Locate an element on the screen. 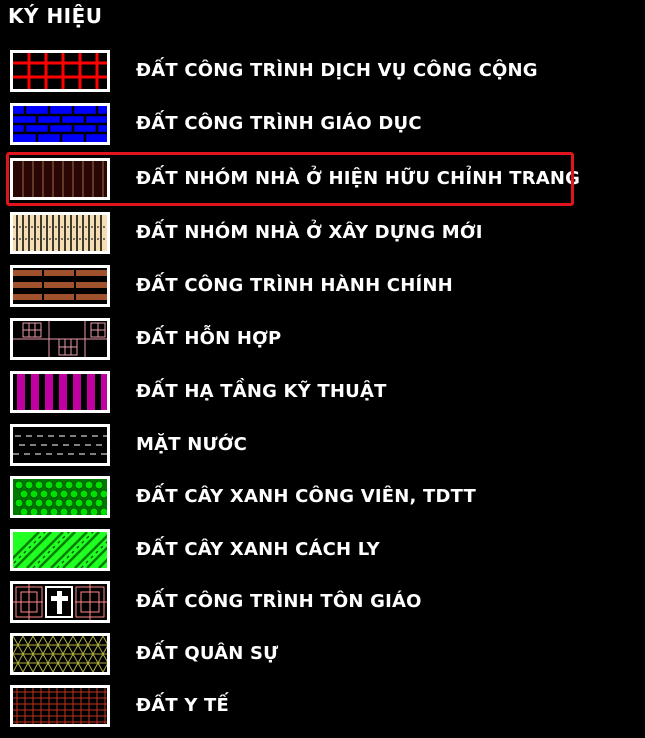 Image resolution: width=645 pixels, height=738 pixels. legend-item: ĐẤT CÔNG TRÌNH DỊCH VỤ CÔNG CỘNG is located at coordinates (322, 71).